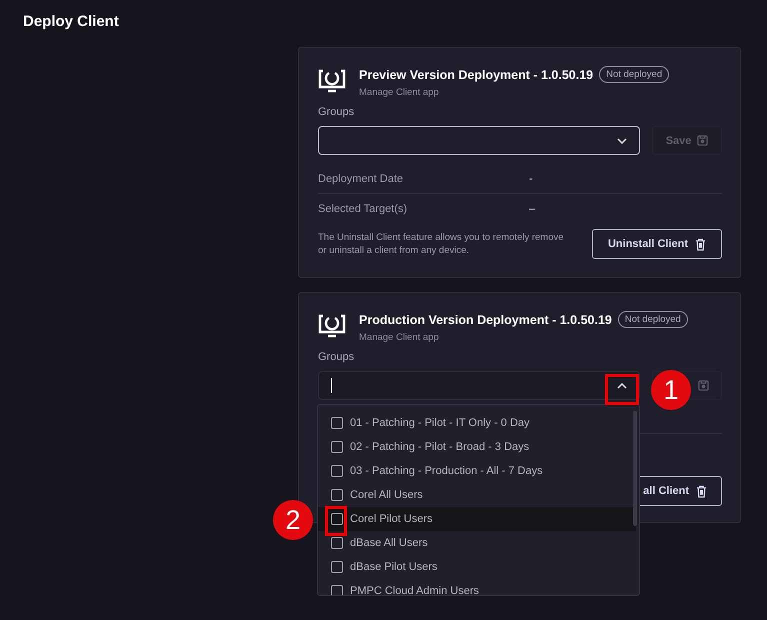 The image size is (767, 620). Describe the element at coordinates (363, 209) in the screenshot. I see `detail-label: Selected Target(s)` at that location.